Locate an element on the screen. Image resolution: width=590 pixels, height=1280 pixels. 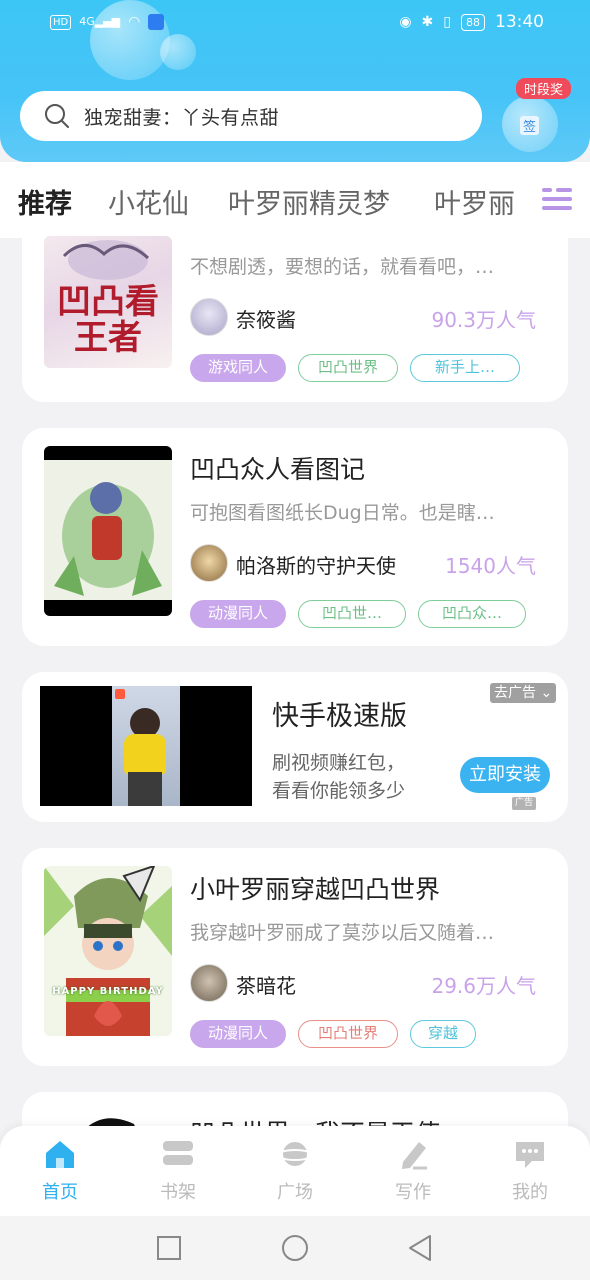
status-right: ◉ ✱ ▯ 88 13:40 is located at coordinates (471, 22).